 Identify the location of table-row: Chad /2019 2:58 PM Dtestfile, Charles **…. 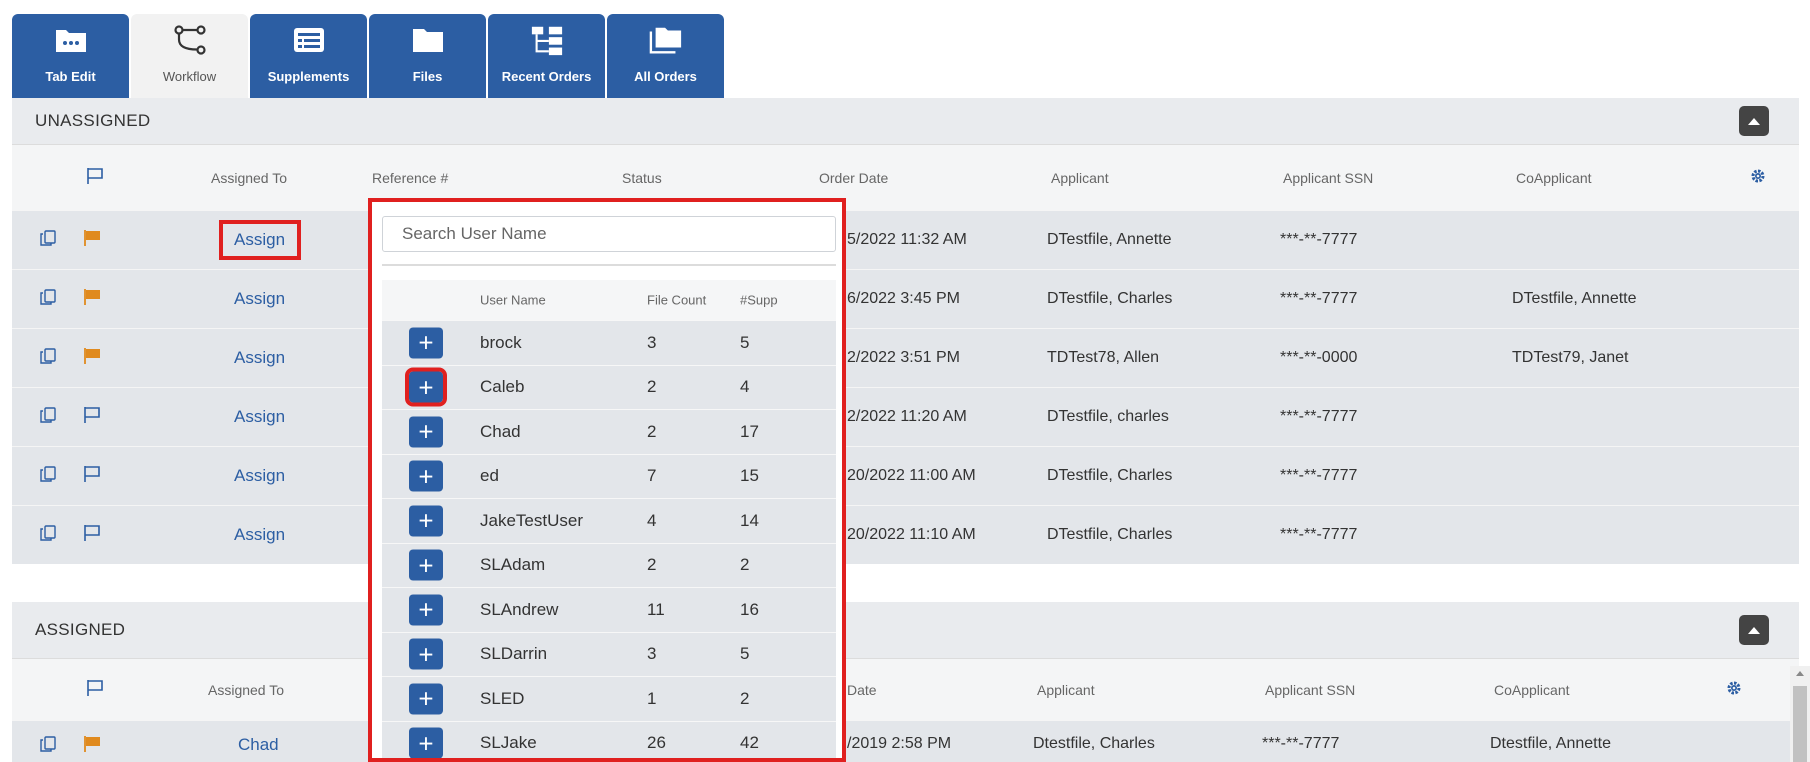
(905, 741).